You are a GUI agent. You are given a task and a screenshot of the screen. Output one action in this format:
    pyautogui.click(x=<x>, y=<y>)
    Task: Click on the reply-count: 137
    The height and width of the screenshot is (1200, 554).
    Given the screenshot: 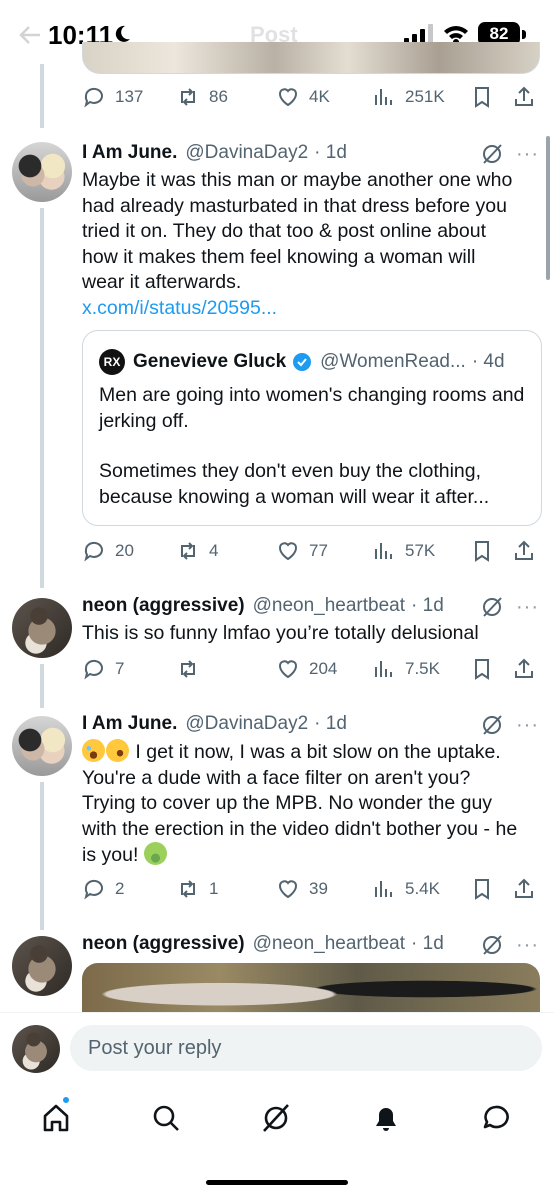 What is the action you would take?
    pyautogui.click(x=129, y=96)
    